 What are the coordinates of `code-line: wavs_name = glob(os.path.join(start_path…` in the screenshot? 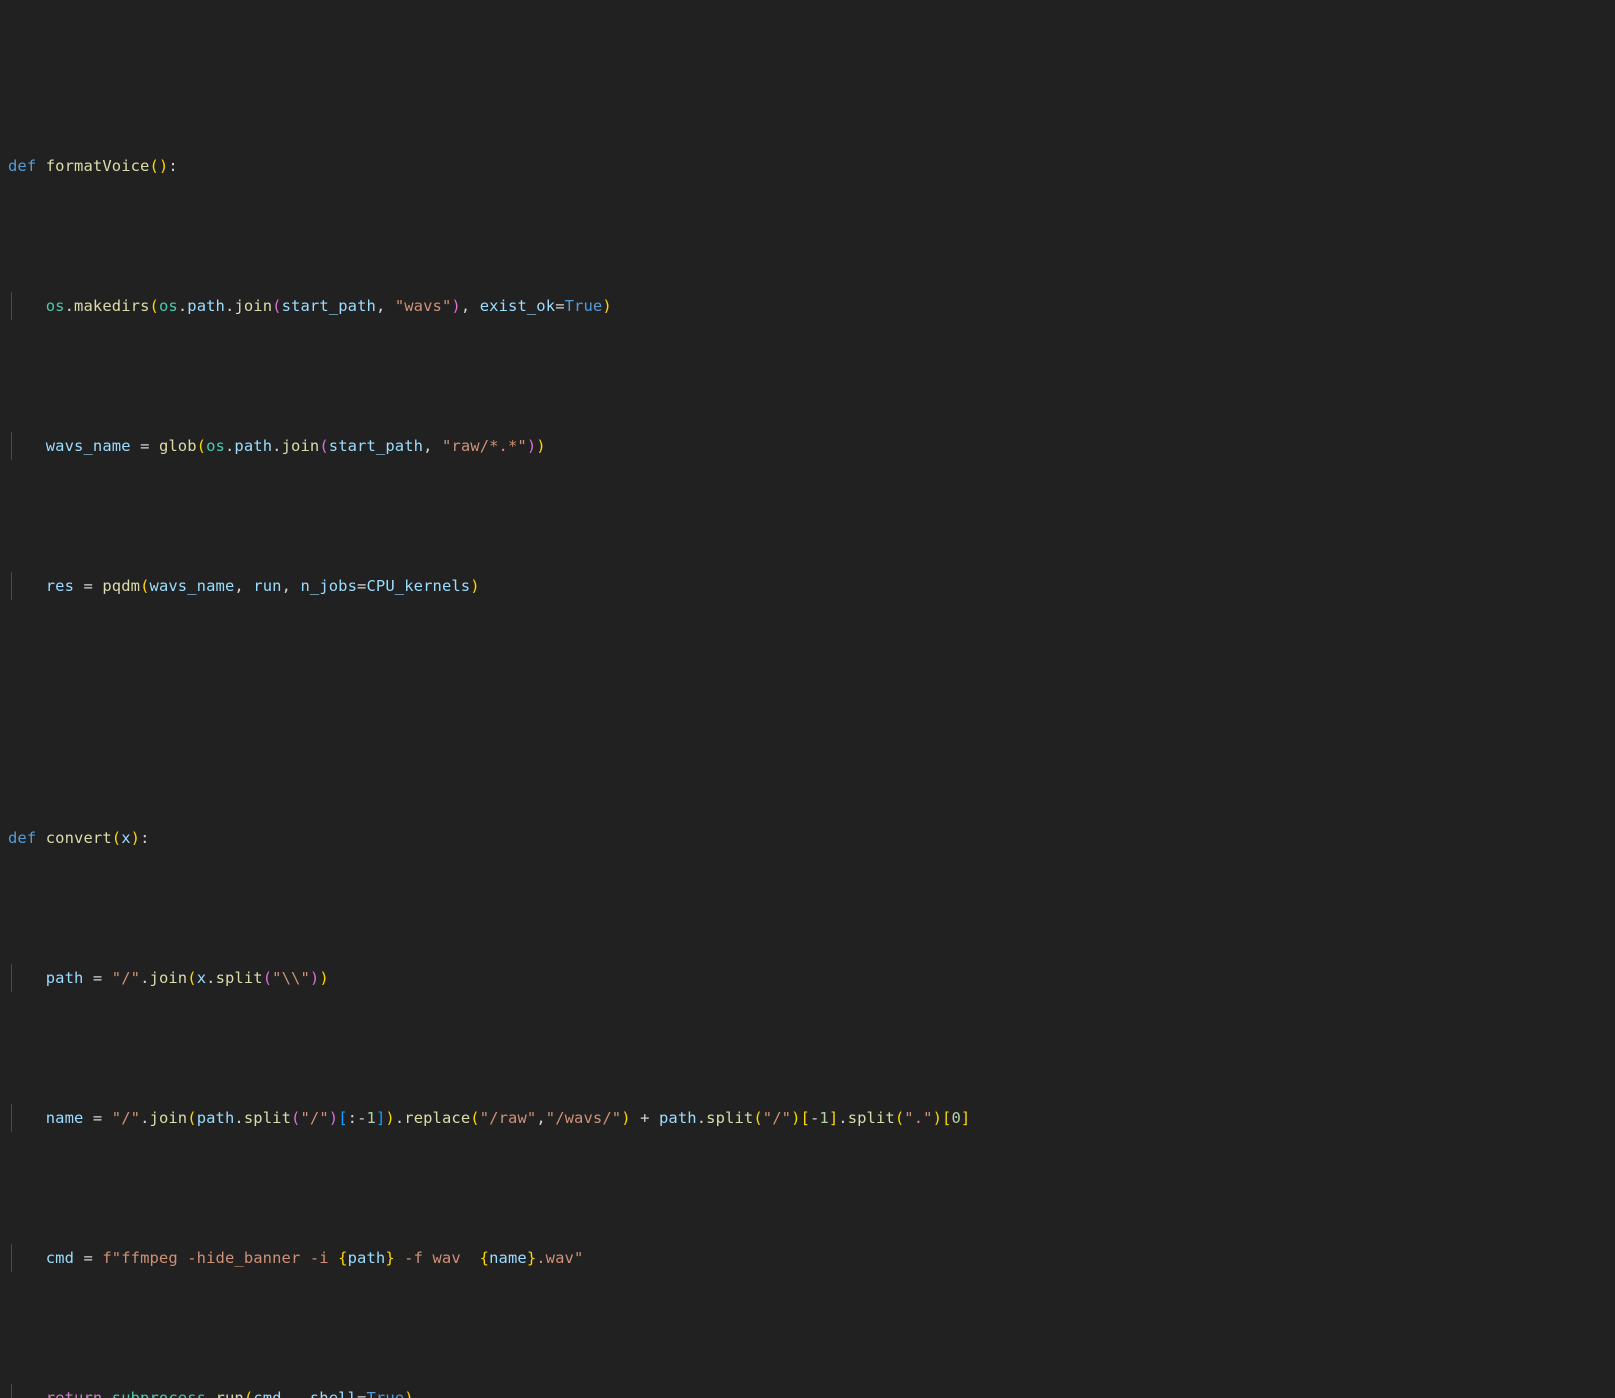 It's located at (807, 446).